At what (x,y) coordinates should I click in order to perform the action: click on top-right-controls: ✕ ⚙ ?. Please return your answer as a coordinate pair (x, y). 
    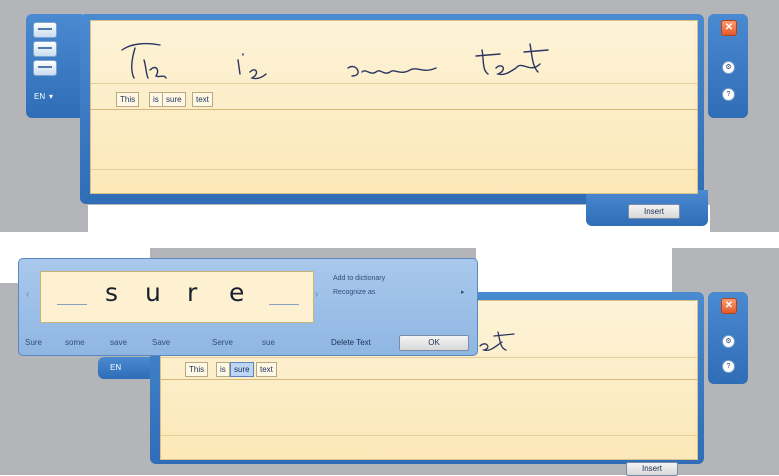
    Looking at the image, I should click on (728, 66).